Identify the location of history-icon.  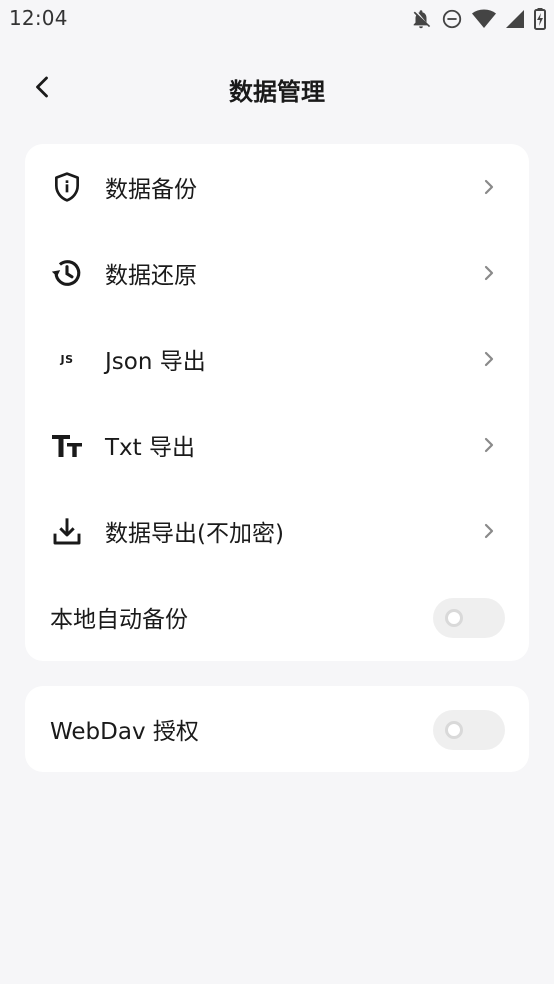
(67, 273).